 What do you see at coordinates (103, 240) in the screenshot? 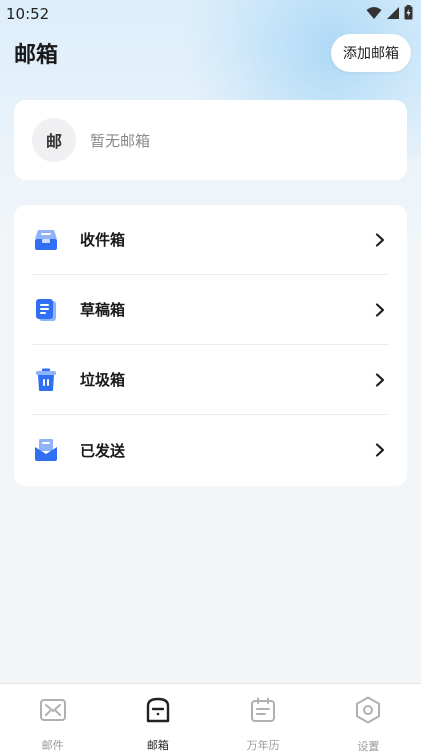
I see `folder-label: 收件箱` at bounding box center [103, 240].